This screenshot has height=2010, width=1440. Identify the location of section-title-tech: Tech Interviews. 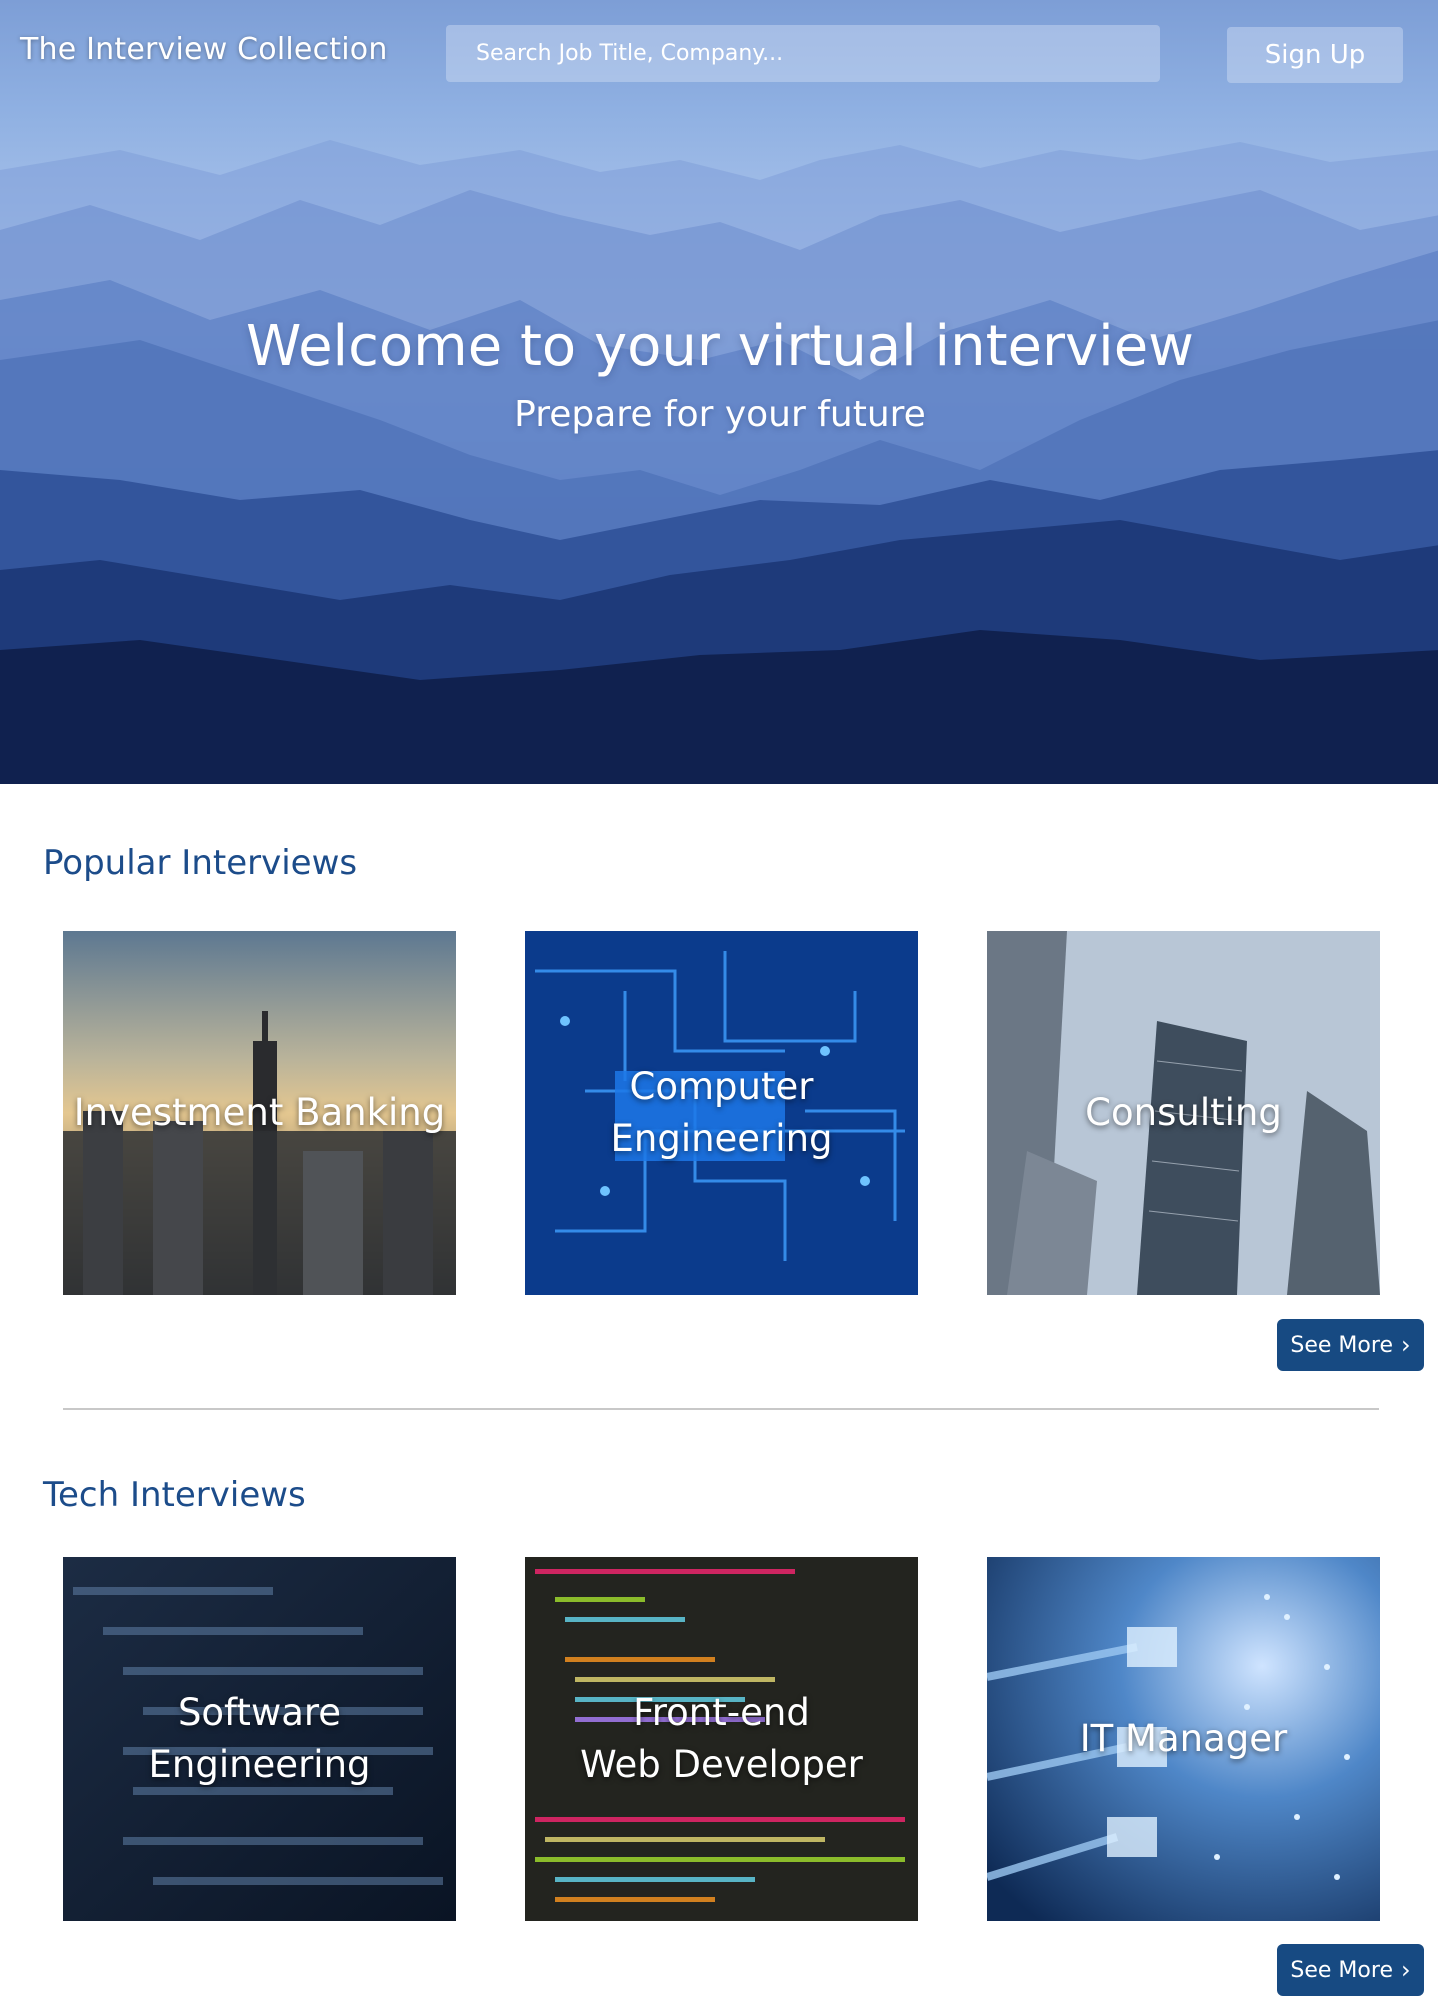
(174, 1495).